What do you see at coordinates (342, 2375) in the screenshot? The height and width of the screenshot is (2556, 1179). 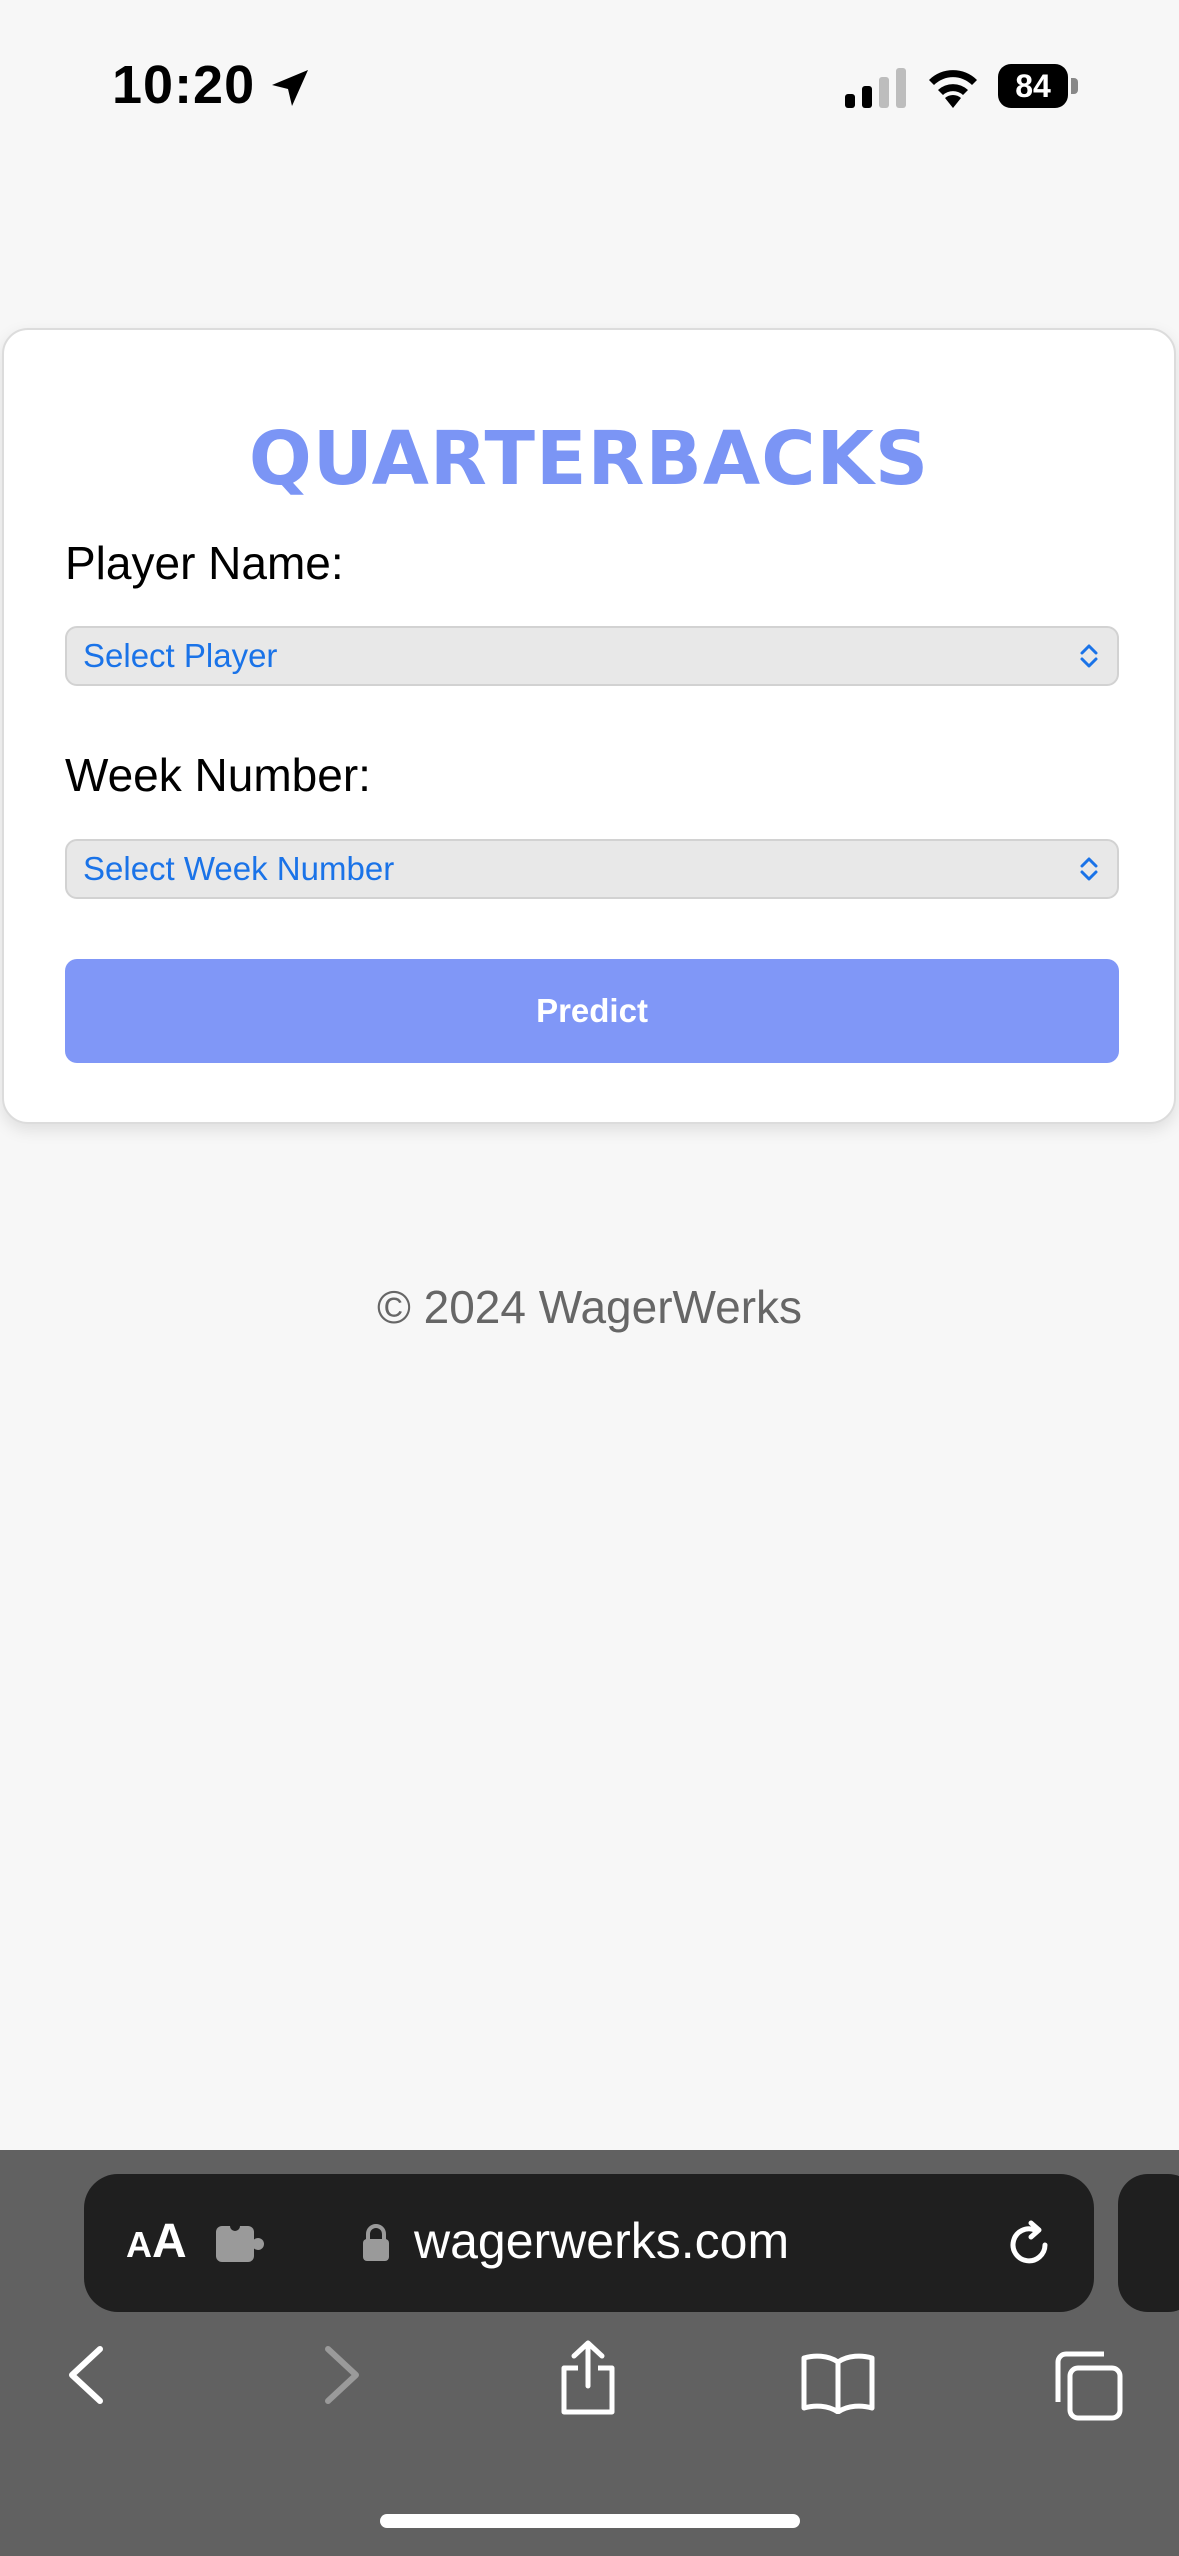 I see `forward-icon` at bounding box center [342, 2375].